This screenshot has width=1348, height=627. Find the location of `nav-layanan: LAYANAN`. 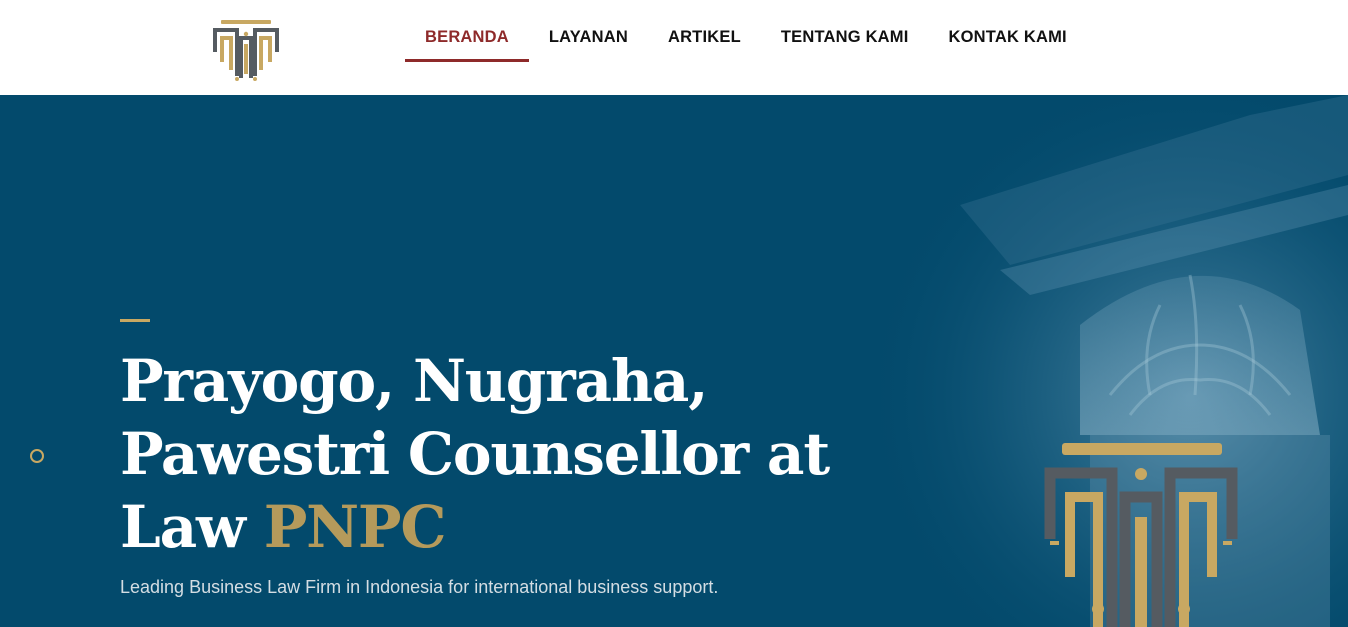

nav-layanan: LAYANAN is located at coordinates (588, 31).